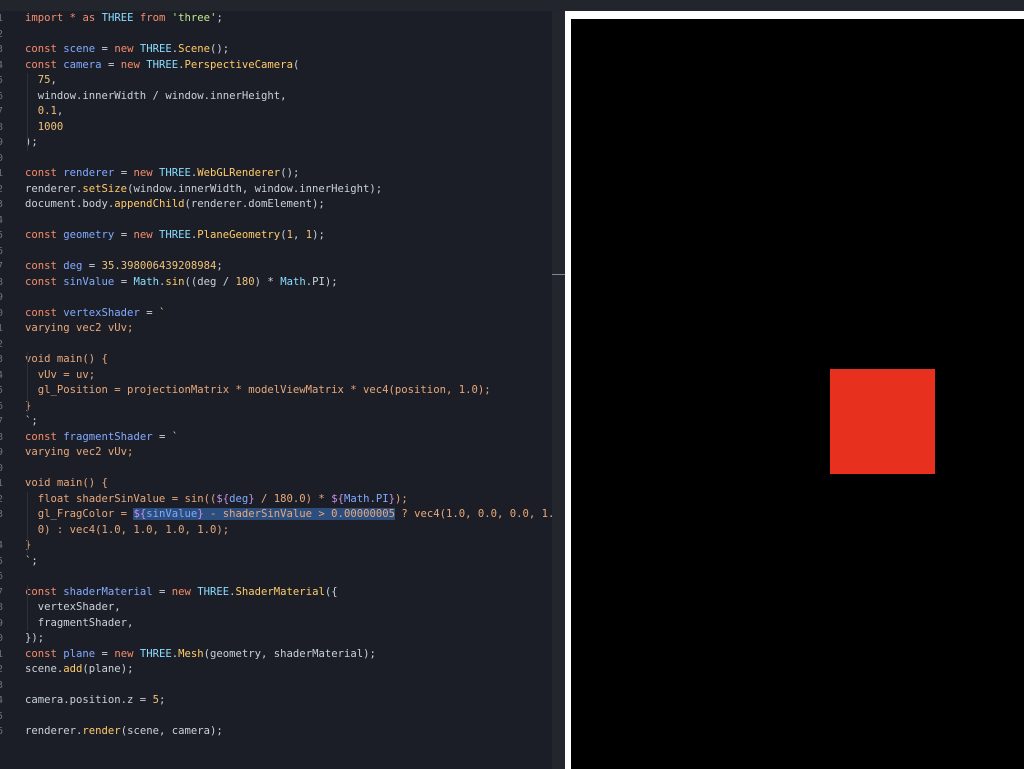 Image resolution: width=1024 pixels, height=769 pixels. Describe the element at coordinates (2, 700) in the screenshot. I see `line-number: 4` at that location.